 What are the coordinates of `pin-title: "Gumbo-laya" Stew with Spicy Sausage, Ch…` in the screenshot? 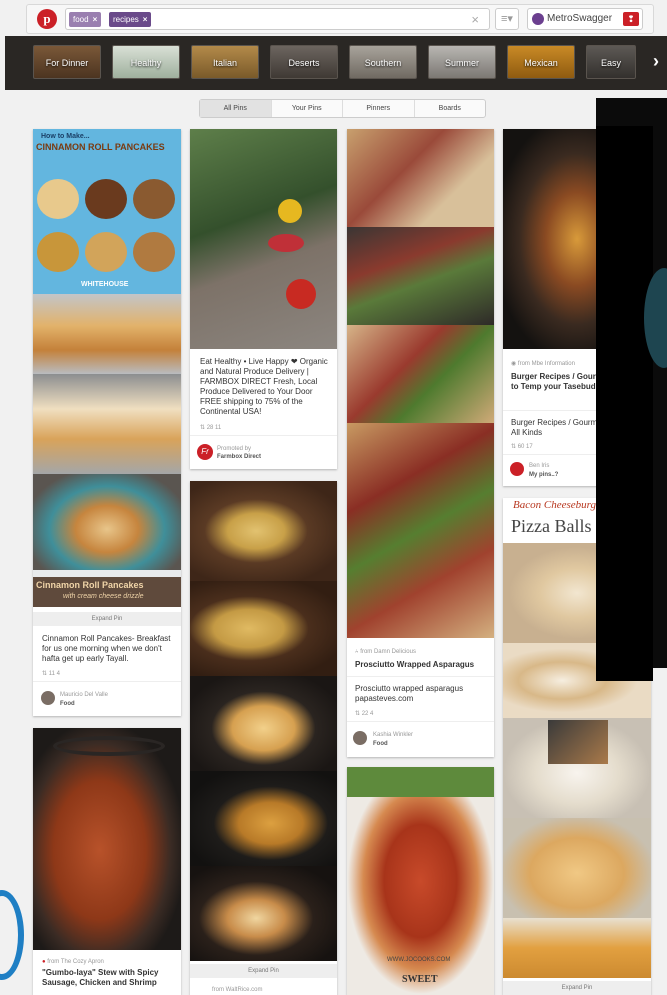 It's located at (110, 978).